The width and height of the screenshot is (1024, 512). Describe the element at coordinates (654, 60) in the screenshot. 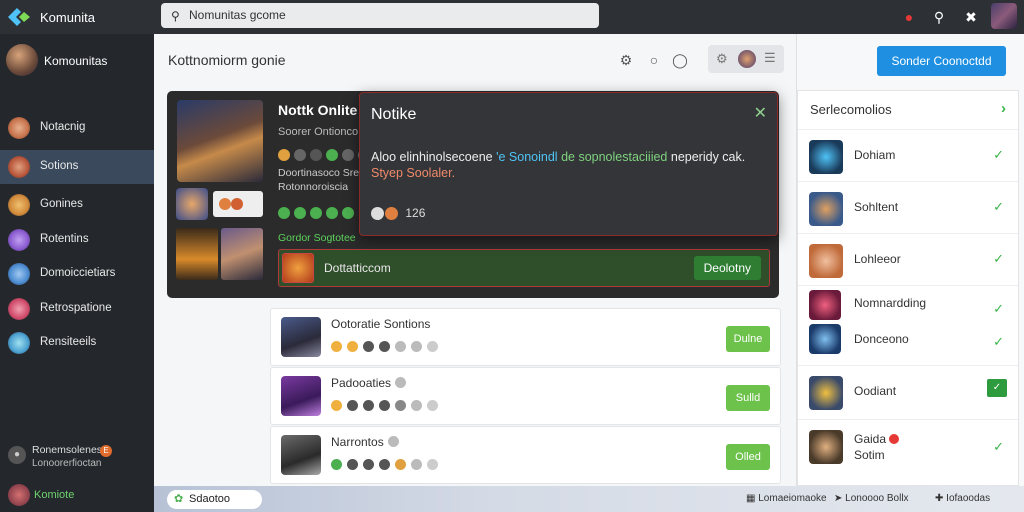

I see `chat-icon: ○` at that location.